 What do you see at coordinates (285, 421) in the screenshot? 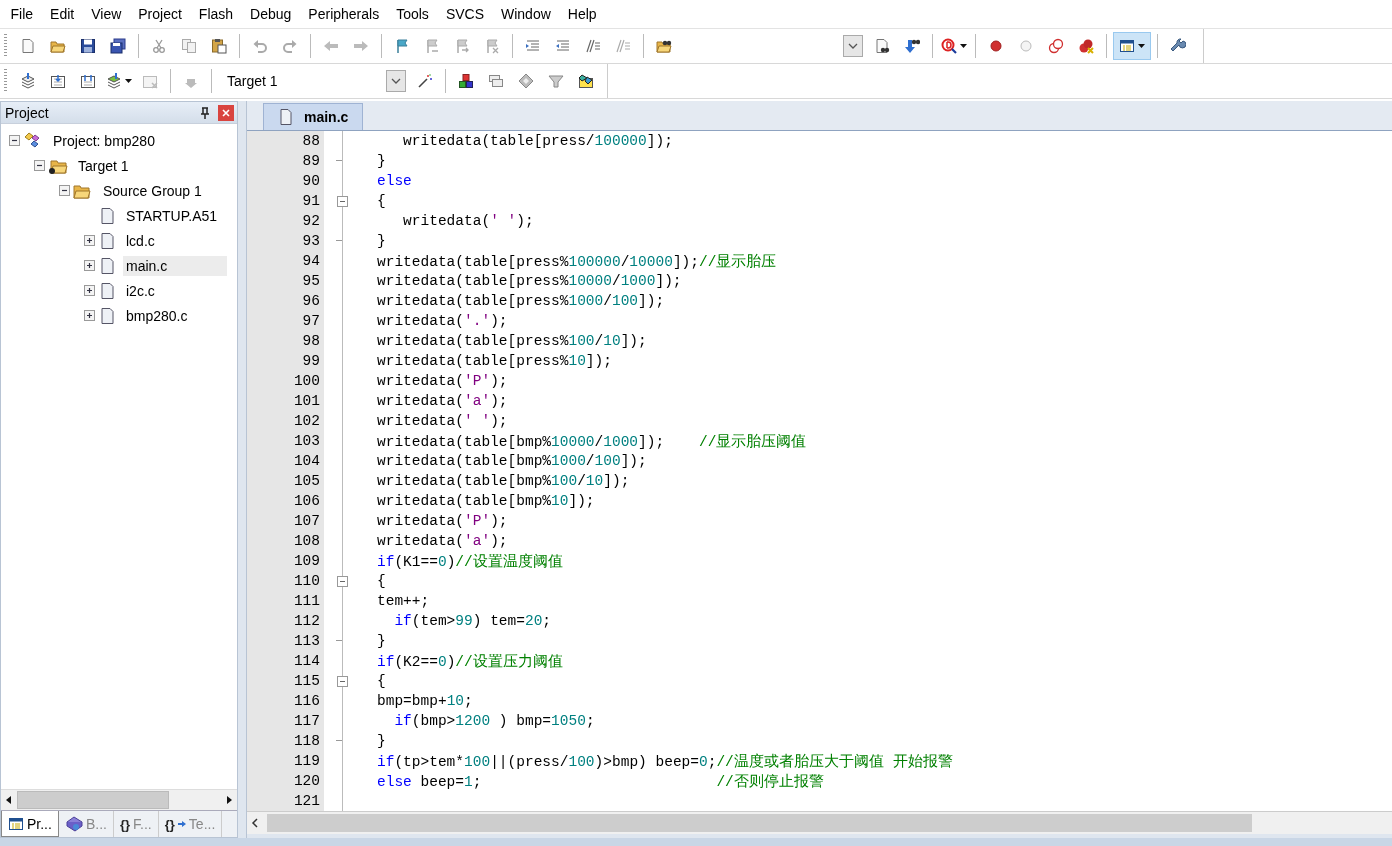
I see `line-number: 102` at bounding box center [285, 421].